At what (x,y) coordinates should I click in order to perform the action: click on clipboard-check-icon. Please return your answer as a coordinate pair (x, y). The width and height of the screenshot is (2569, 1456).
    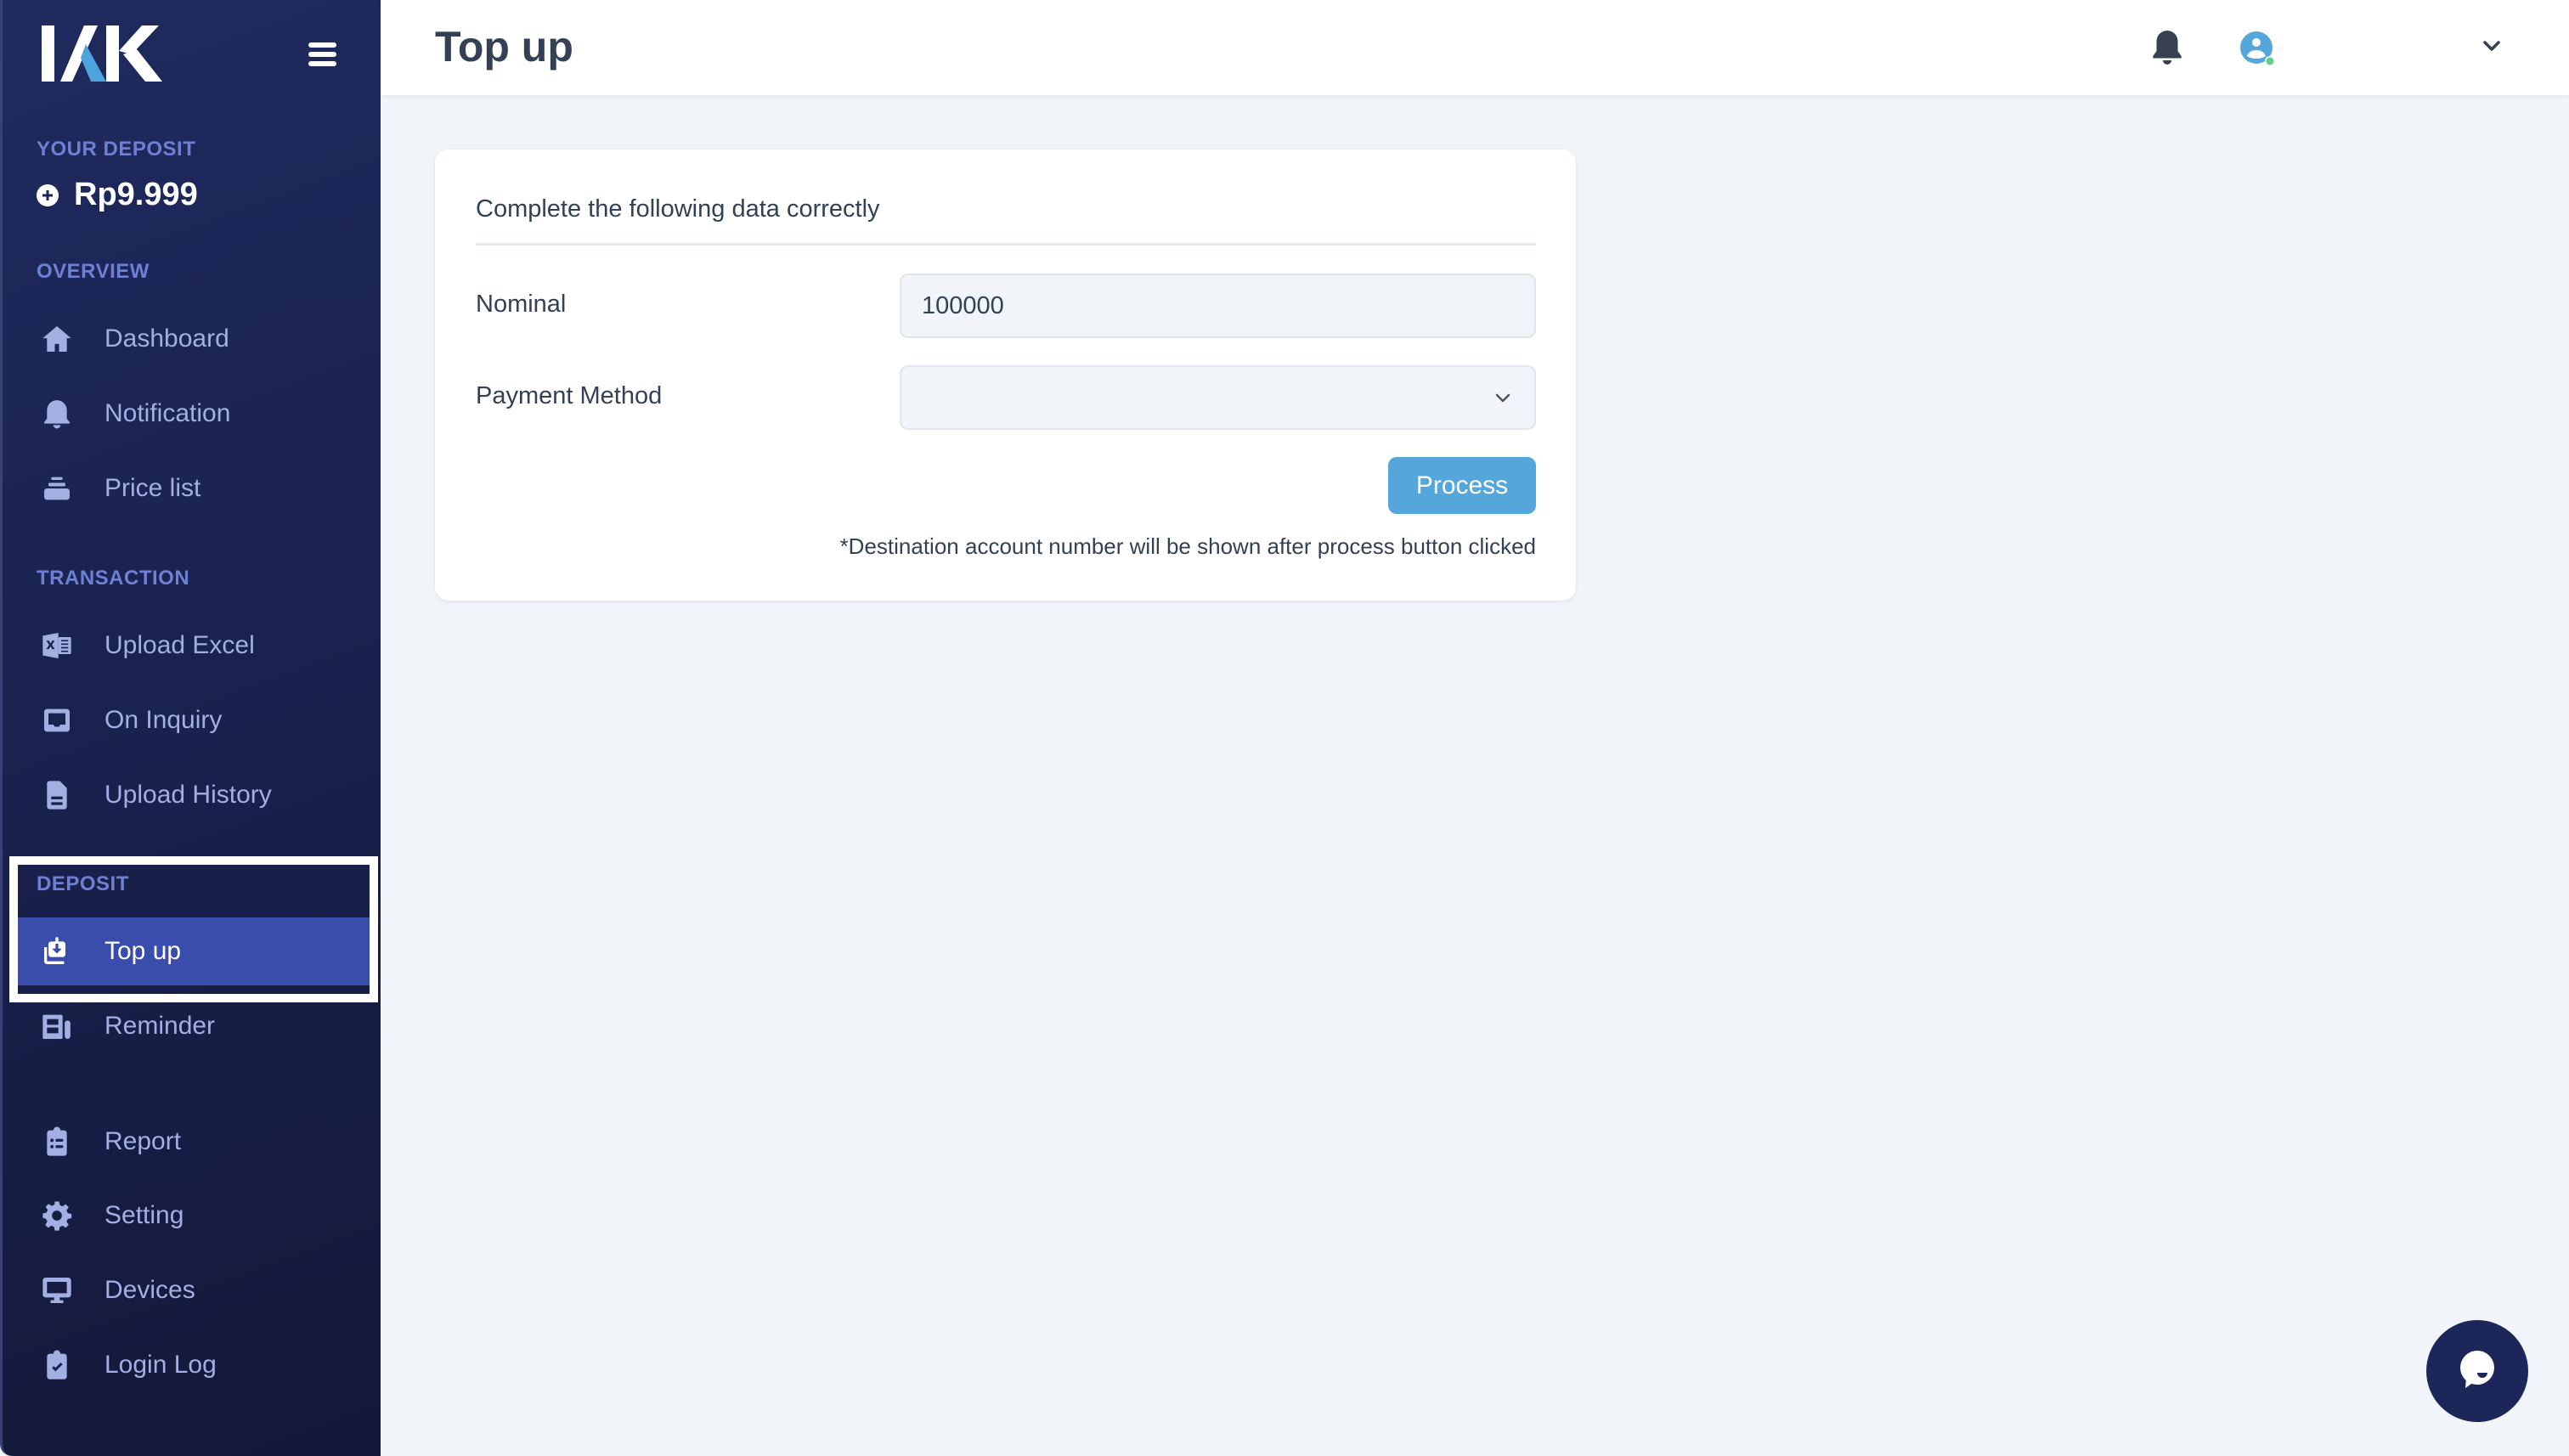
    Looking at the image, I should click on (57, 1365).